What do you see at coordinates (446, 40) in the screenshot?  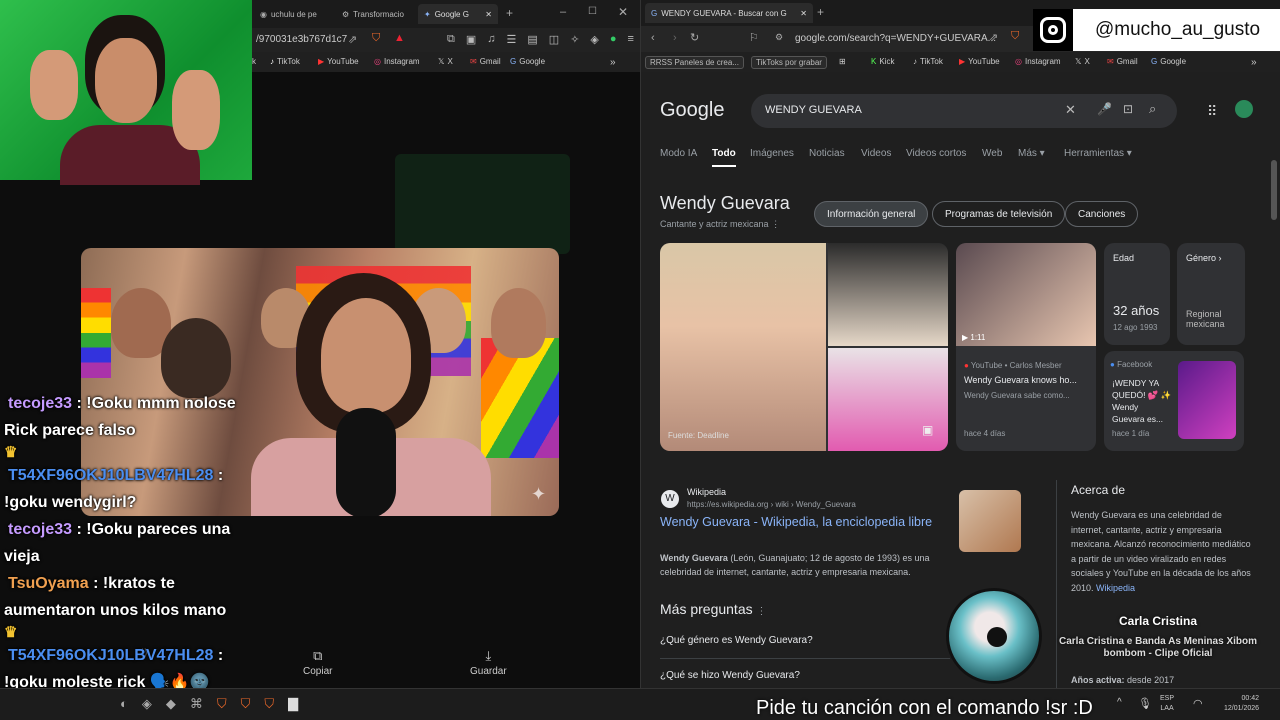 I see `left-address-bar: /970031e3b767d1c7 ⇗ ⛉ ▲ ⧉ ▣ ♫ ☰ ▤ ◫ ✧ ◈ ● ≡` at bounding box center [446, 40].